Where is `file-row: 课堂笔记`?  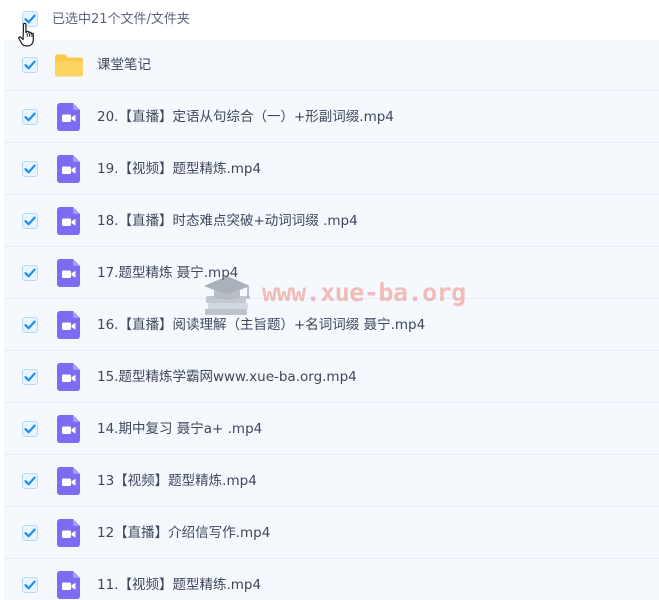 file-row: 课堂笔记 is located at coordinates (331, 65).